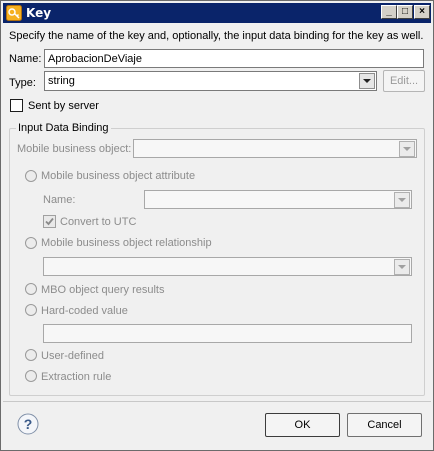 This screenshot has width=434, height=451. What do you see at coordinates (72, 356) in the screenshot?
I see `user-defined-label: User-defined` at bounding box center [72, 356].